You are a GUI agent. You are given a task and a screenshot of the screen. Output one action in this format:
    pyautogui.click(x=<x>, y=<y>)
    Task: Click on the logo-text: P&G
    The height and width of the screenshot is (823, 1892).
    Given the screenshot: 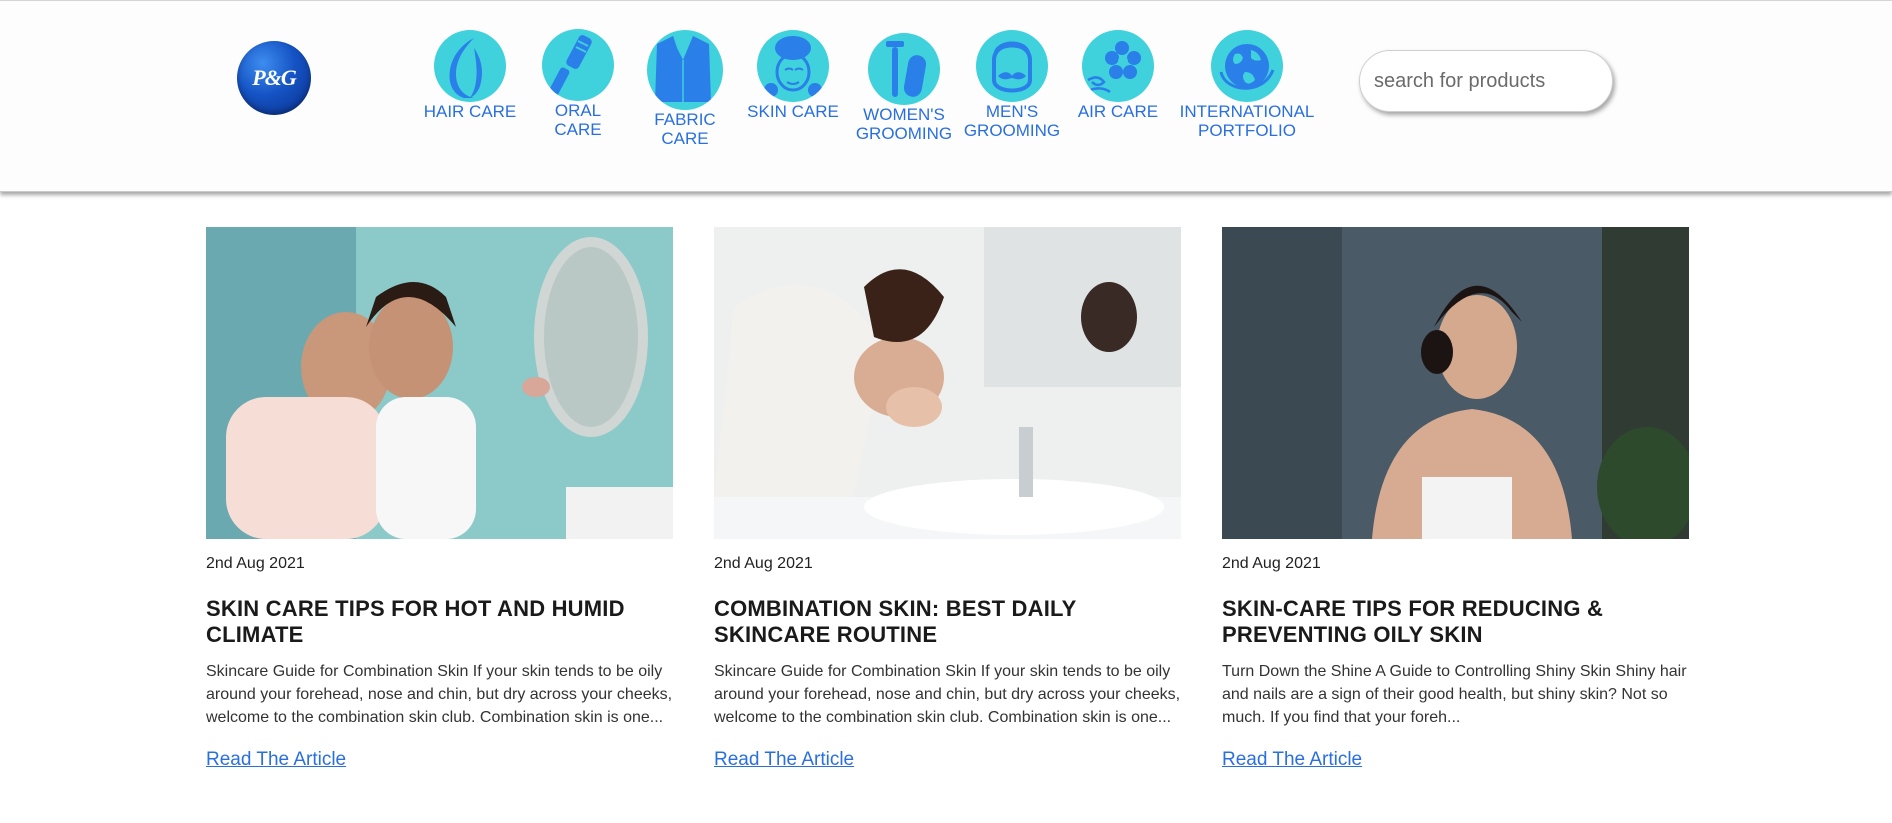 What is the action you would take?
    pyautogui.click(x=274, y=77)
    